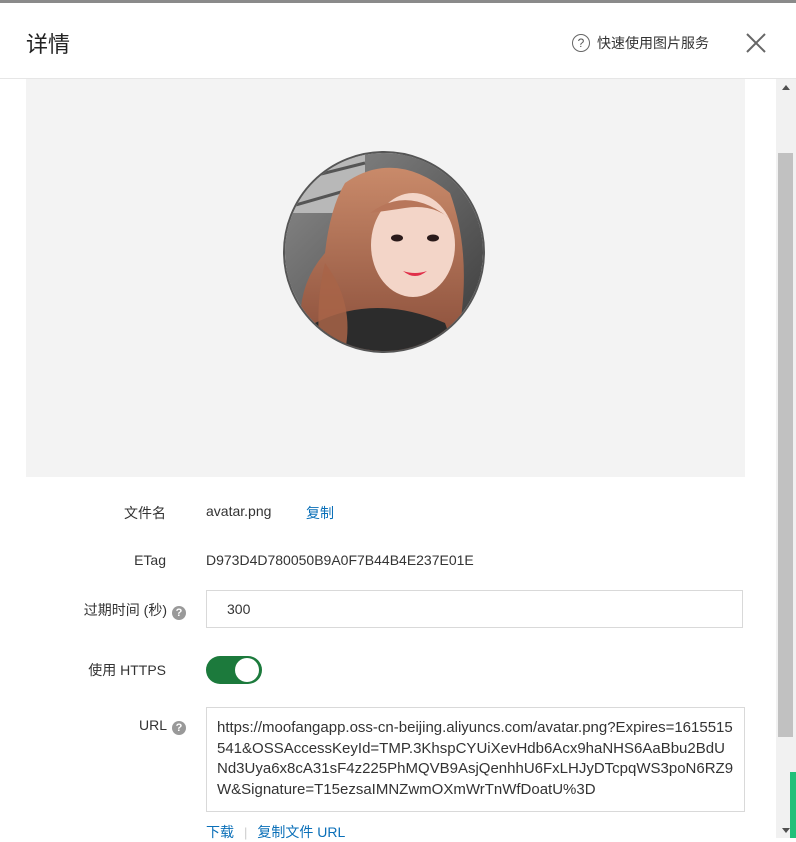  I want to click on url-actions: 下载 | 复制文件 URL, so click(275, 832).